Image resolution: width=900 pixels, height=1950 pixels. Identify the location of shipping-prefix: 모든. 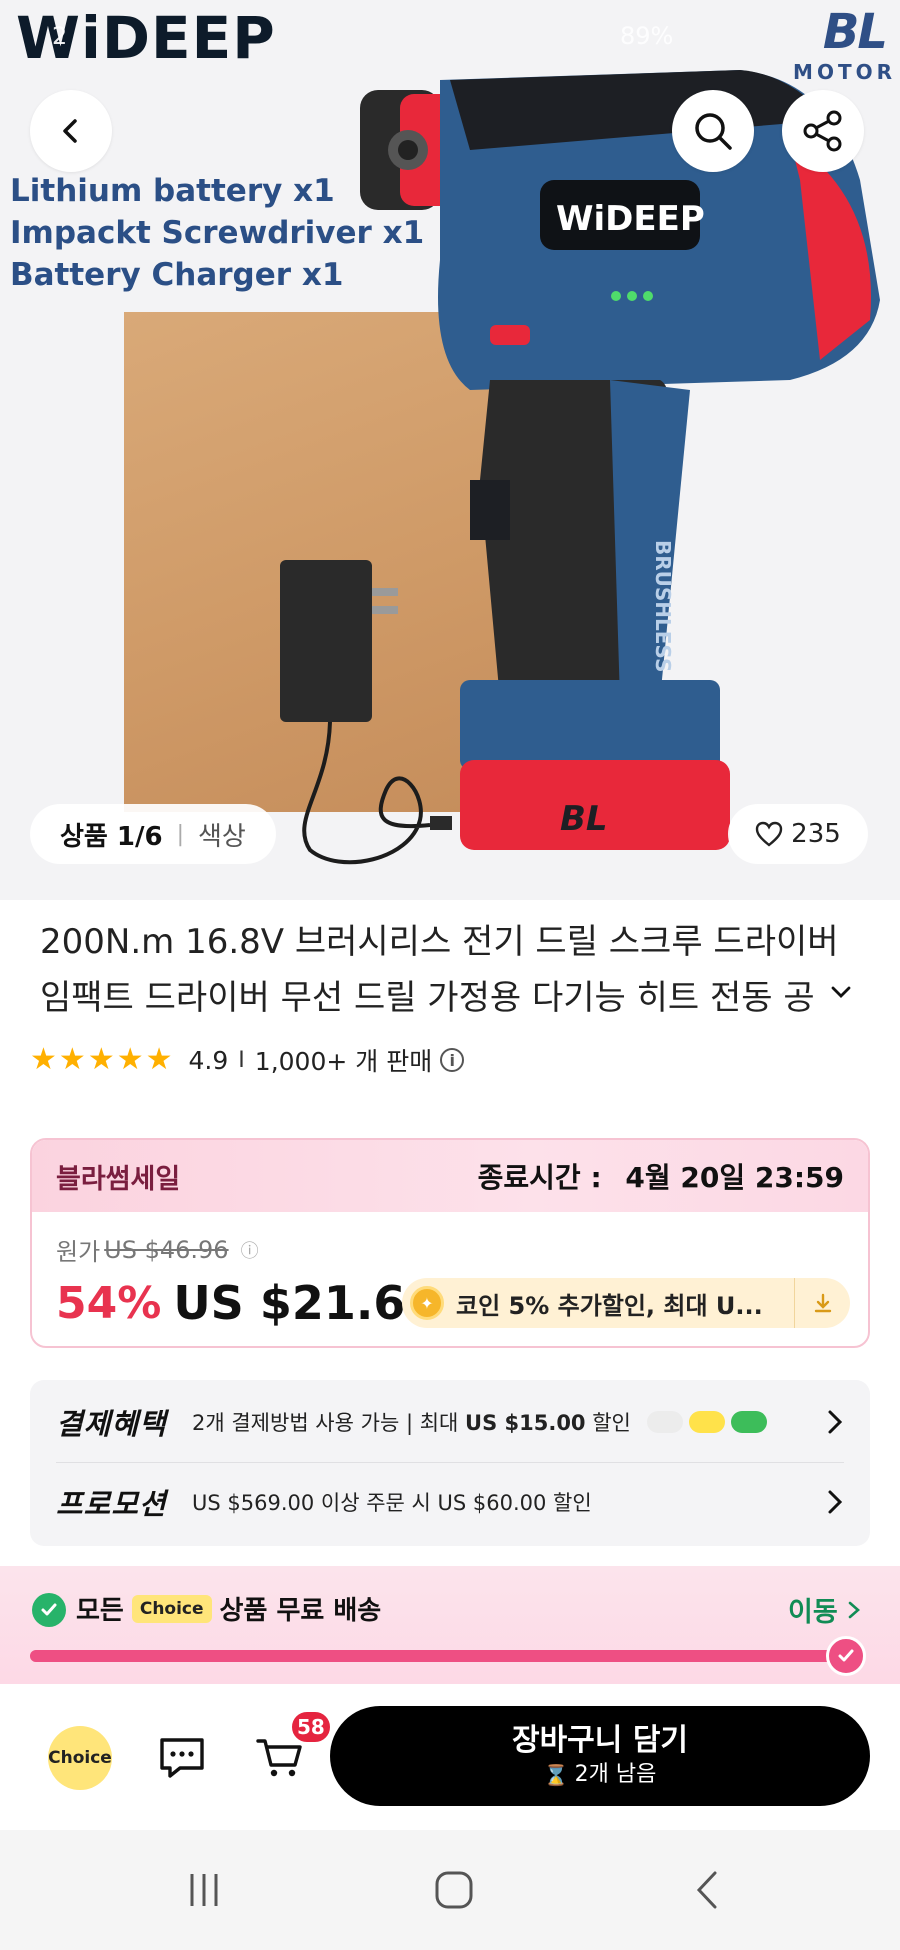
(100, 1611).